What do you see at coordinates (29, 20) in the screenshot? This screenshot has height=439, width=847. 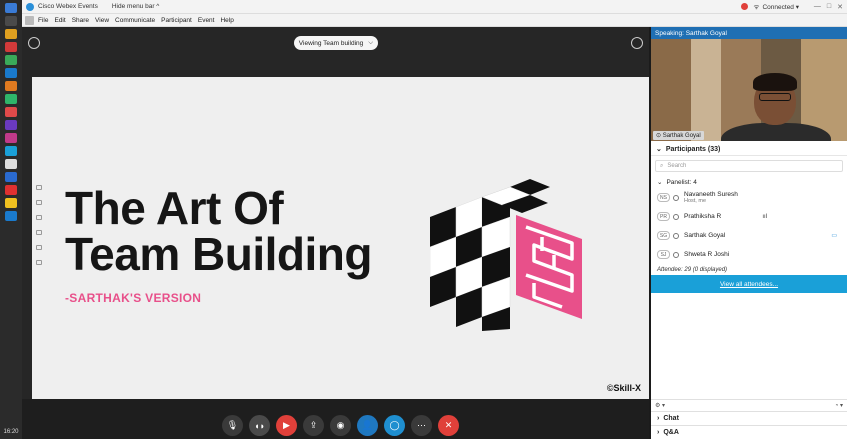 I see `menu-app-icon` at bounding box center [29, 20].